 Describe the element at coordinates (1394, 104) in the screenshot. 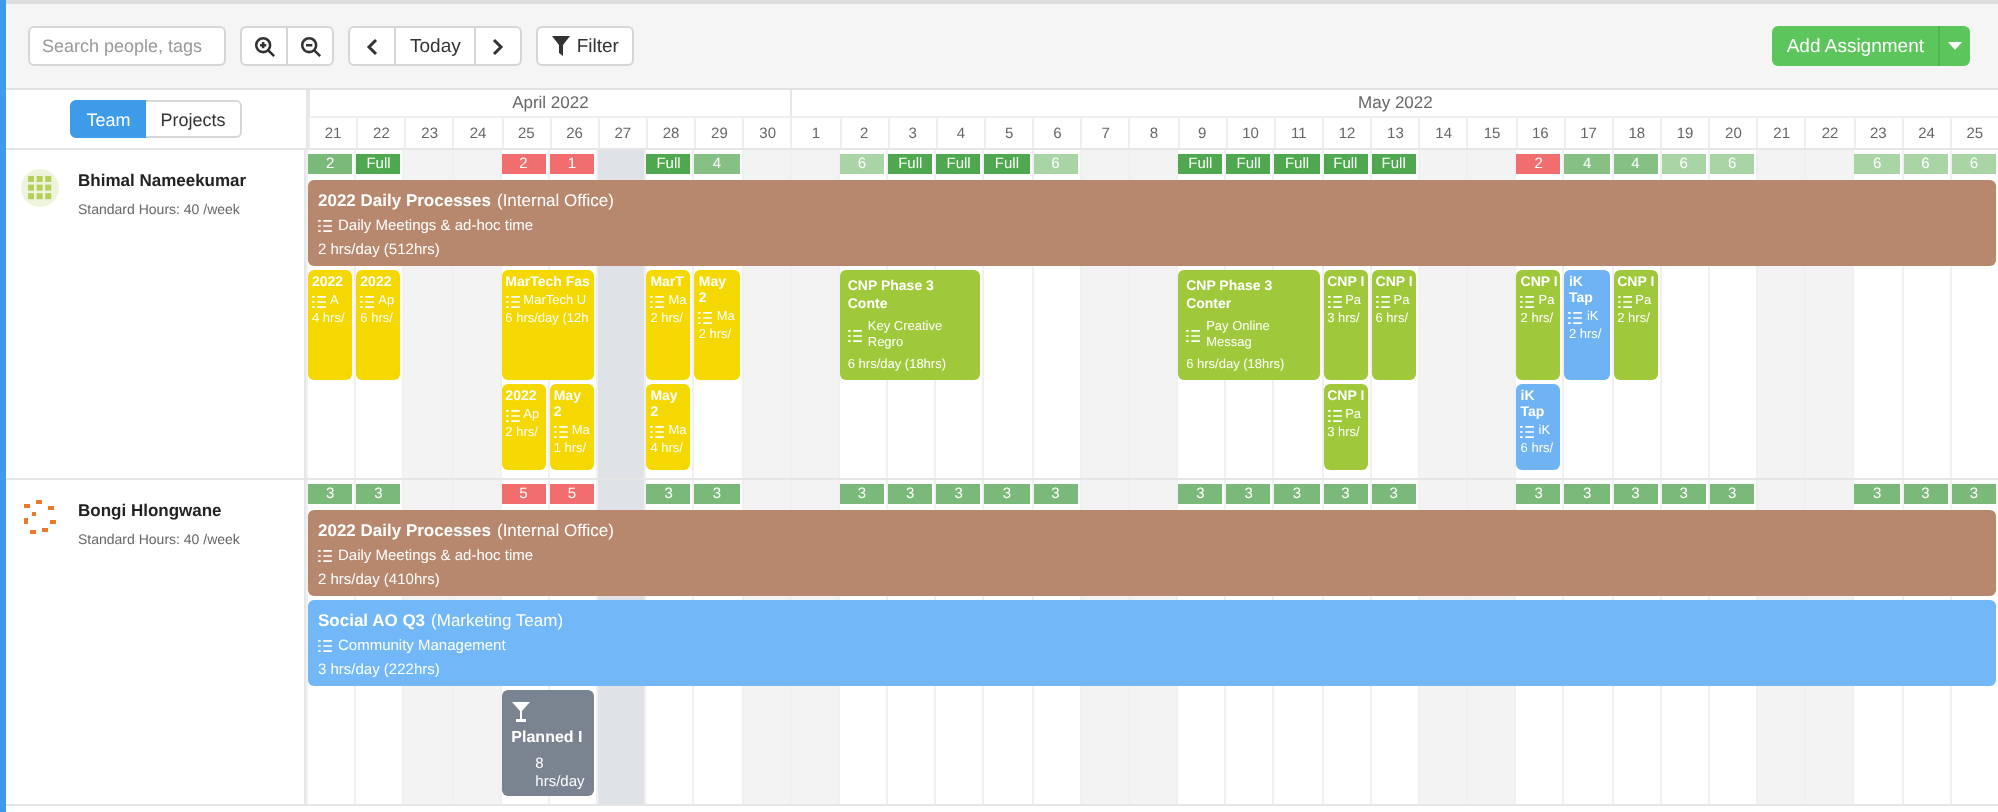

I see `month-label: May 2022` at that location.